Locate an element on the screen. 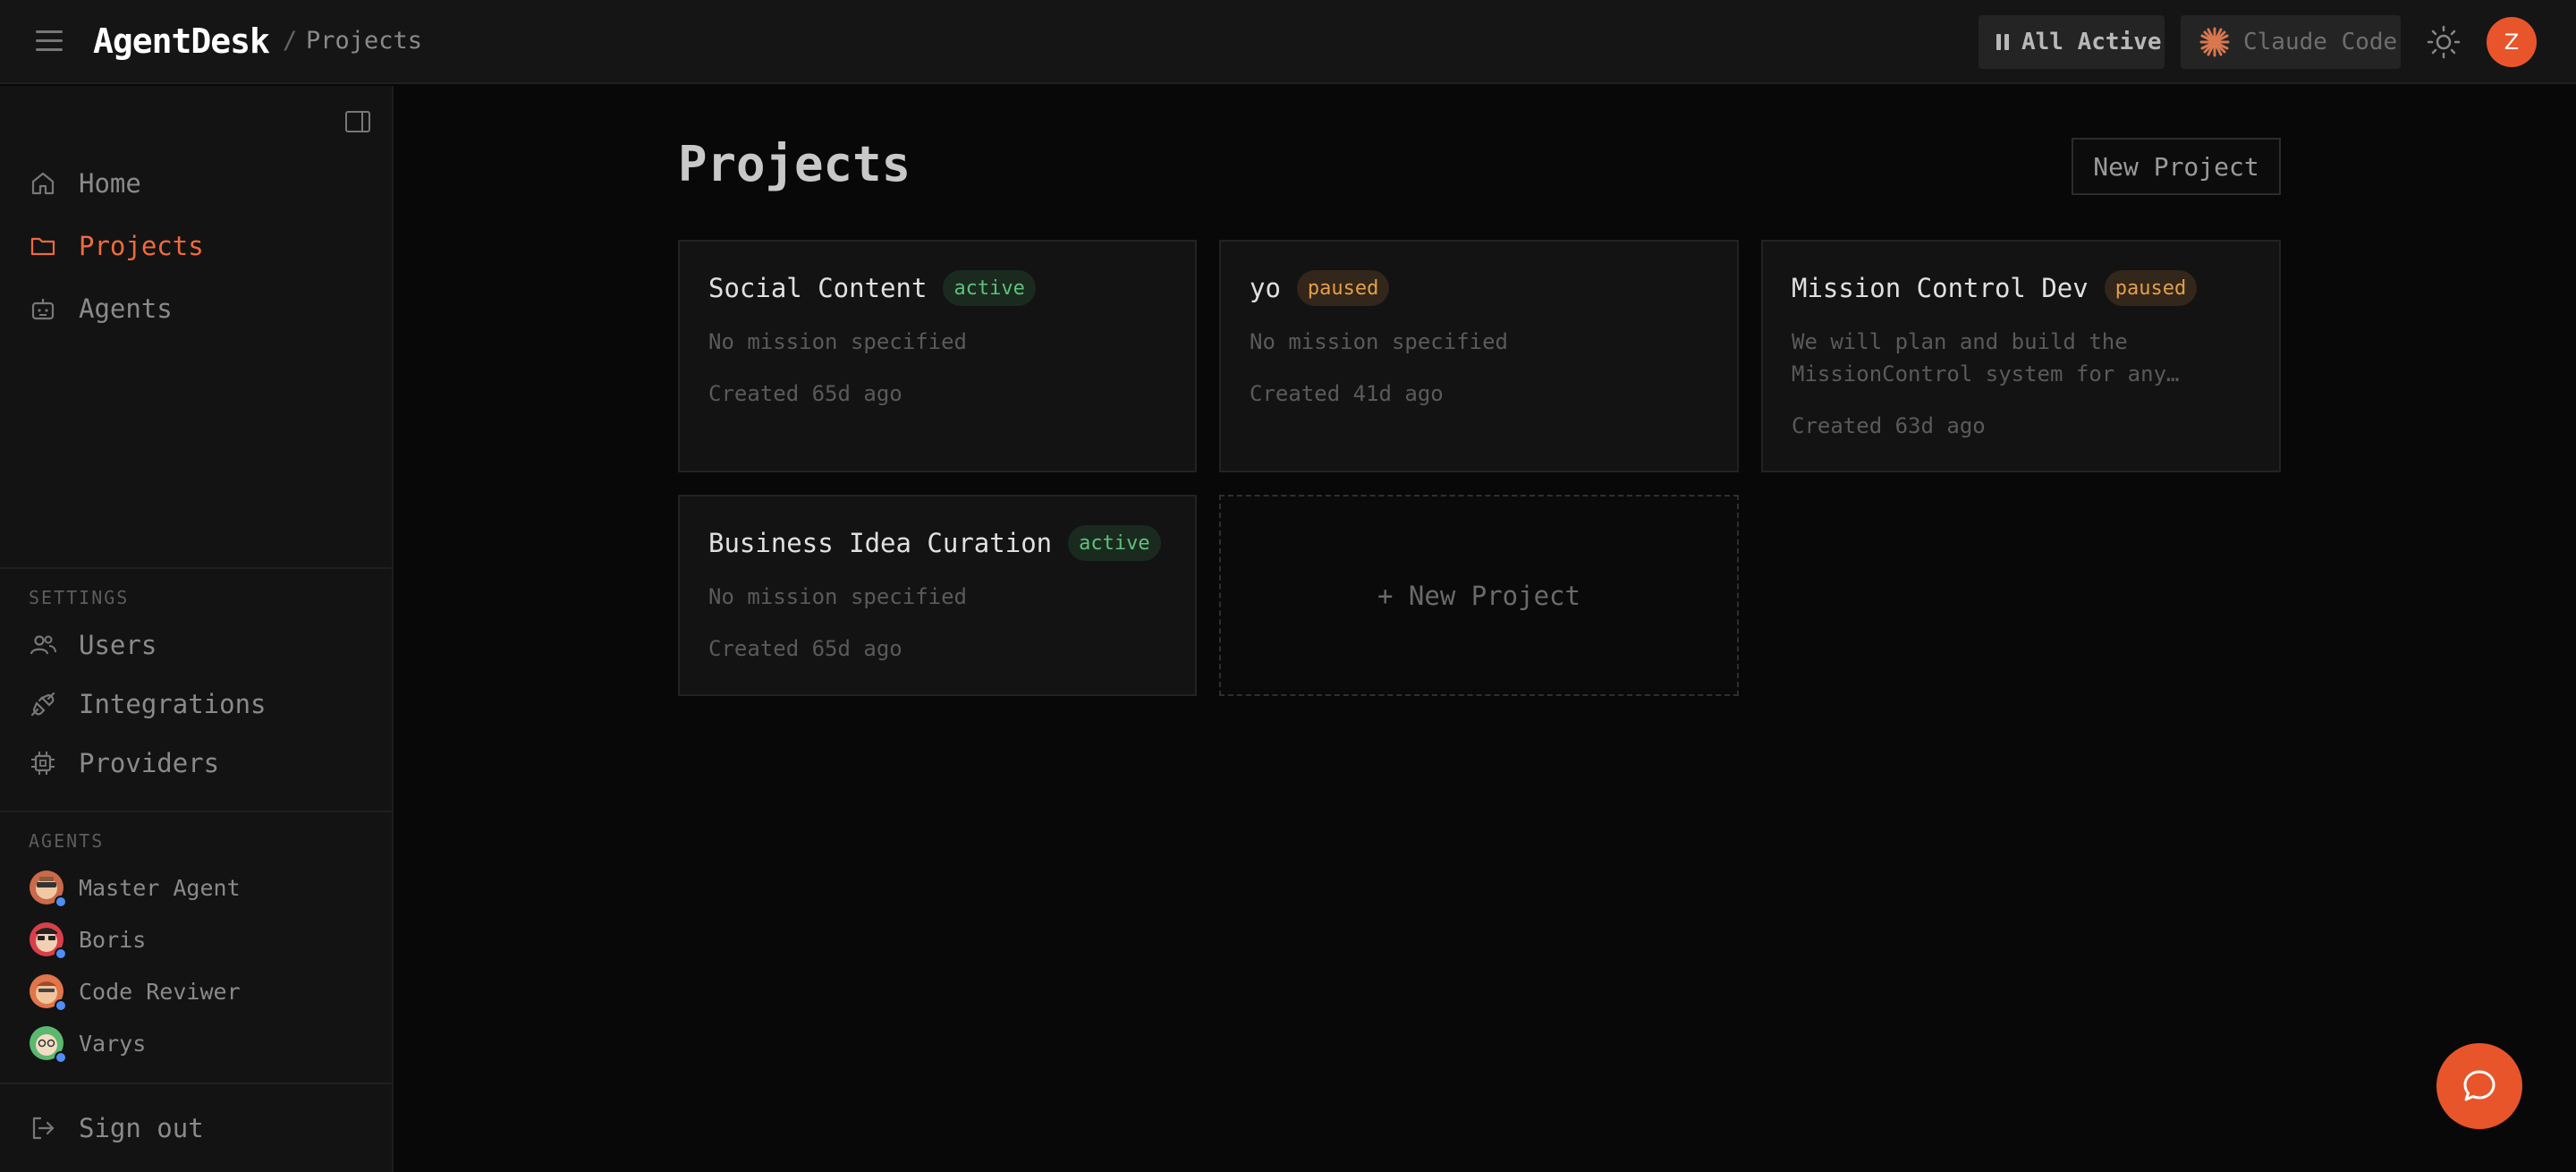 The height and width of the screenshot is (1172, 2576). sidebar-agent-master-agent: Master Agent is located at coordinates (135, 888).